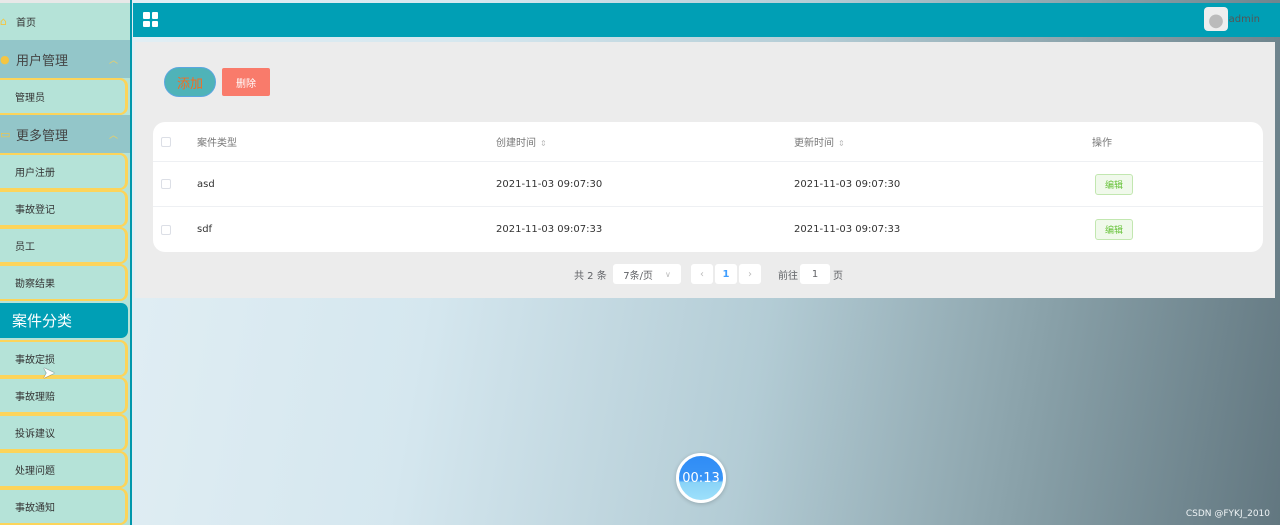 The image size is (1280, 525). What do you see at coordinates (150, 19) in the screenshot?
I see `menu-grid-icon` at bounding box center [150, 19].